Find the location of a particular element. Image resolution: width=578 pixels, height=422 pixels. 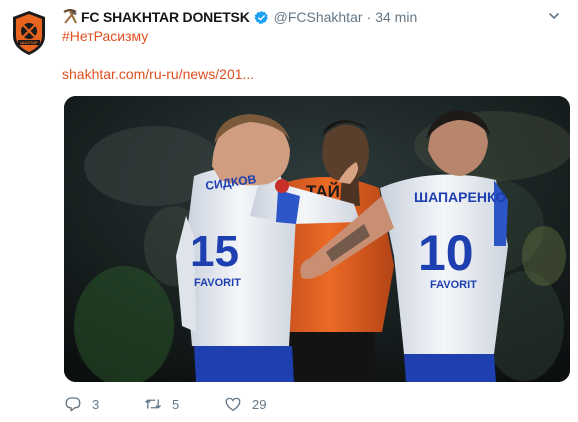

author-name: FC SHAKHTAR DONETSK is located at coordinates (165, 17).